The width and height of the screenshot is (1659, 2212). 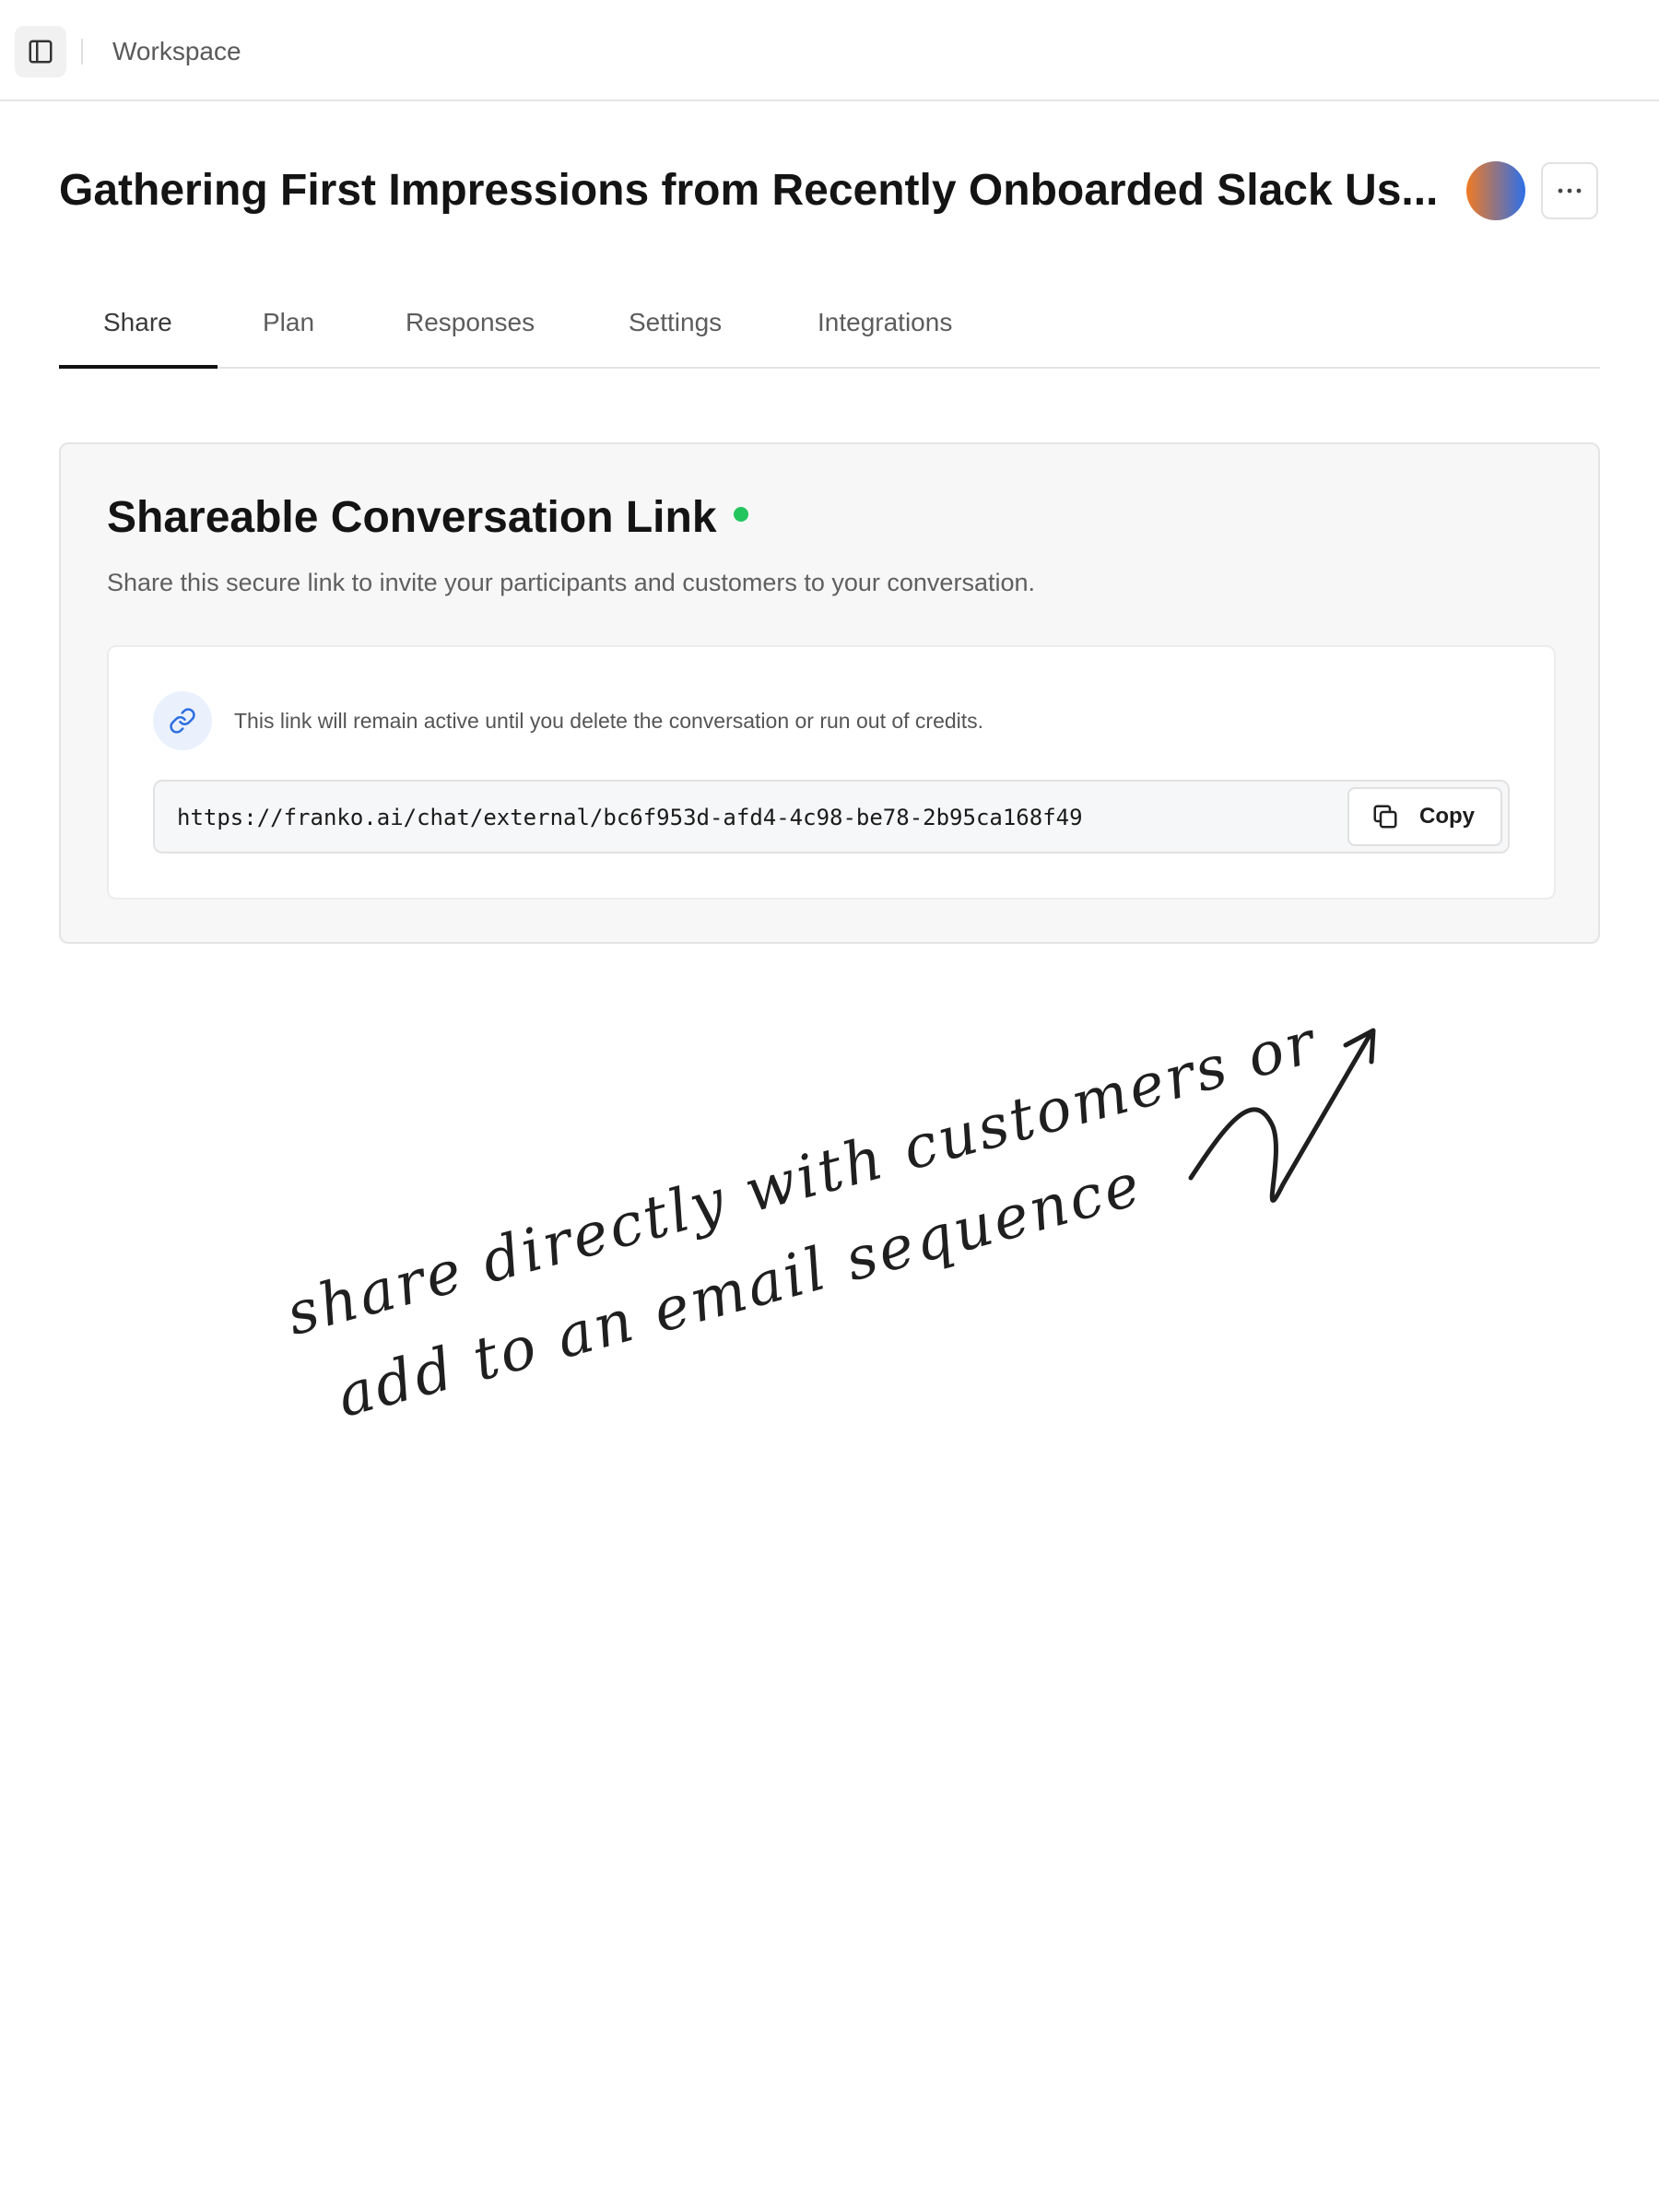 What do you see at coordinates (829, 50) in the screenshot?
I see `top-bar: Workspace` at bounding box center [829, 50].